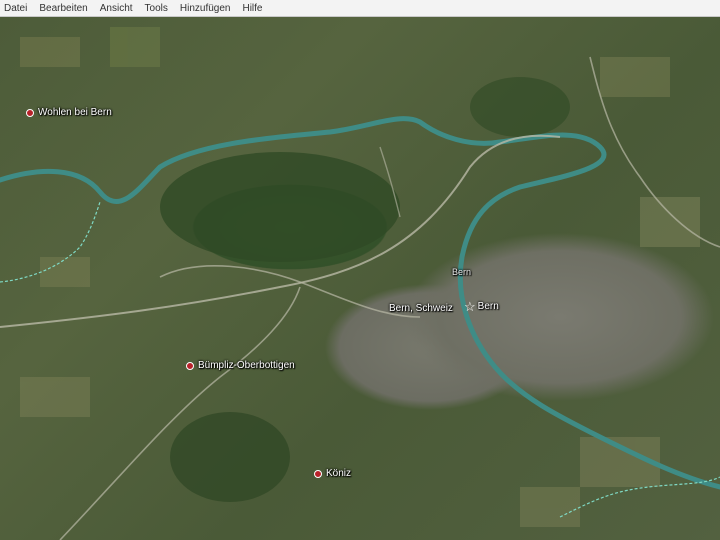 Image resolution: width=720 pixels, height=540 pixels. What do you see at coordinates (339, 473) in the screenshot?
I see `place-label: Köniz` at bounding box center [339, 473].